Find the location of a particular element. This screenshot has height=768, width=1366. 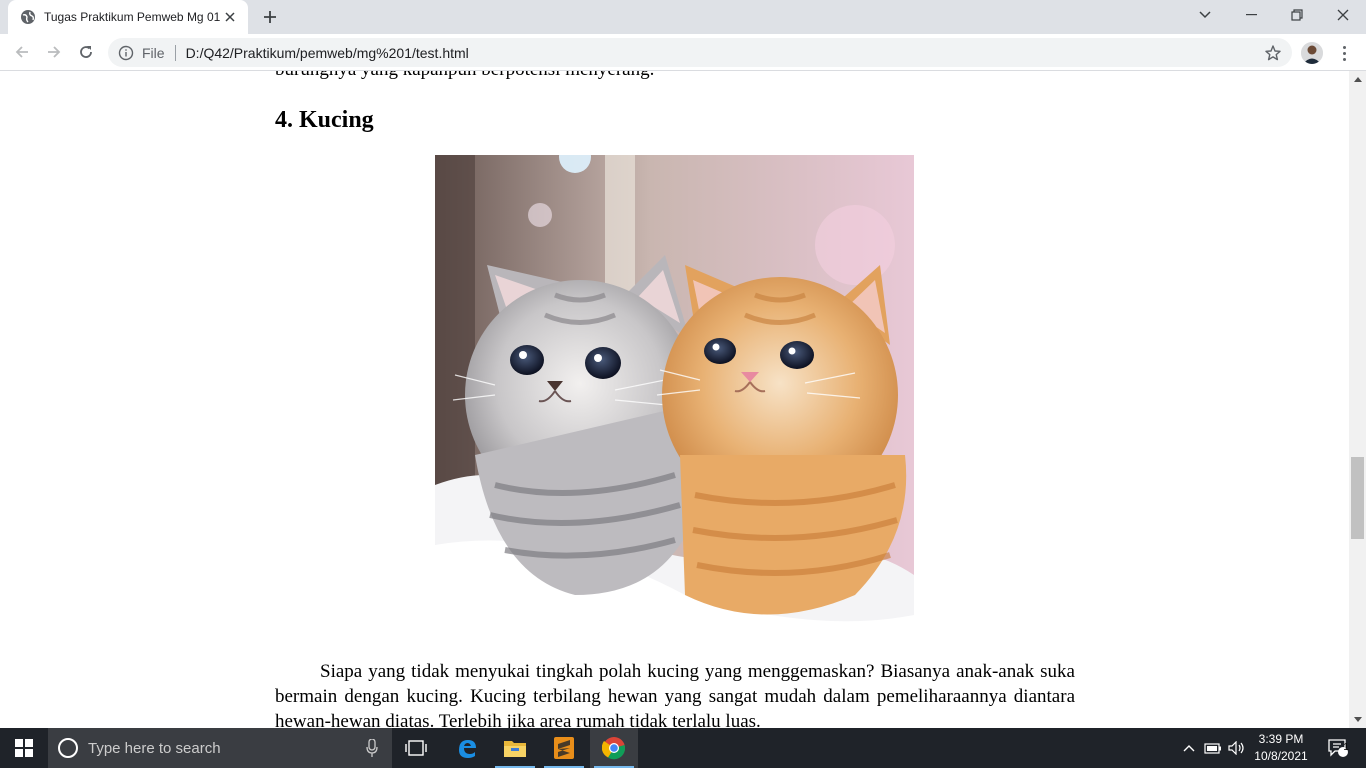

notification-count: 1 is located at coordinates (1346, 747).